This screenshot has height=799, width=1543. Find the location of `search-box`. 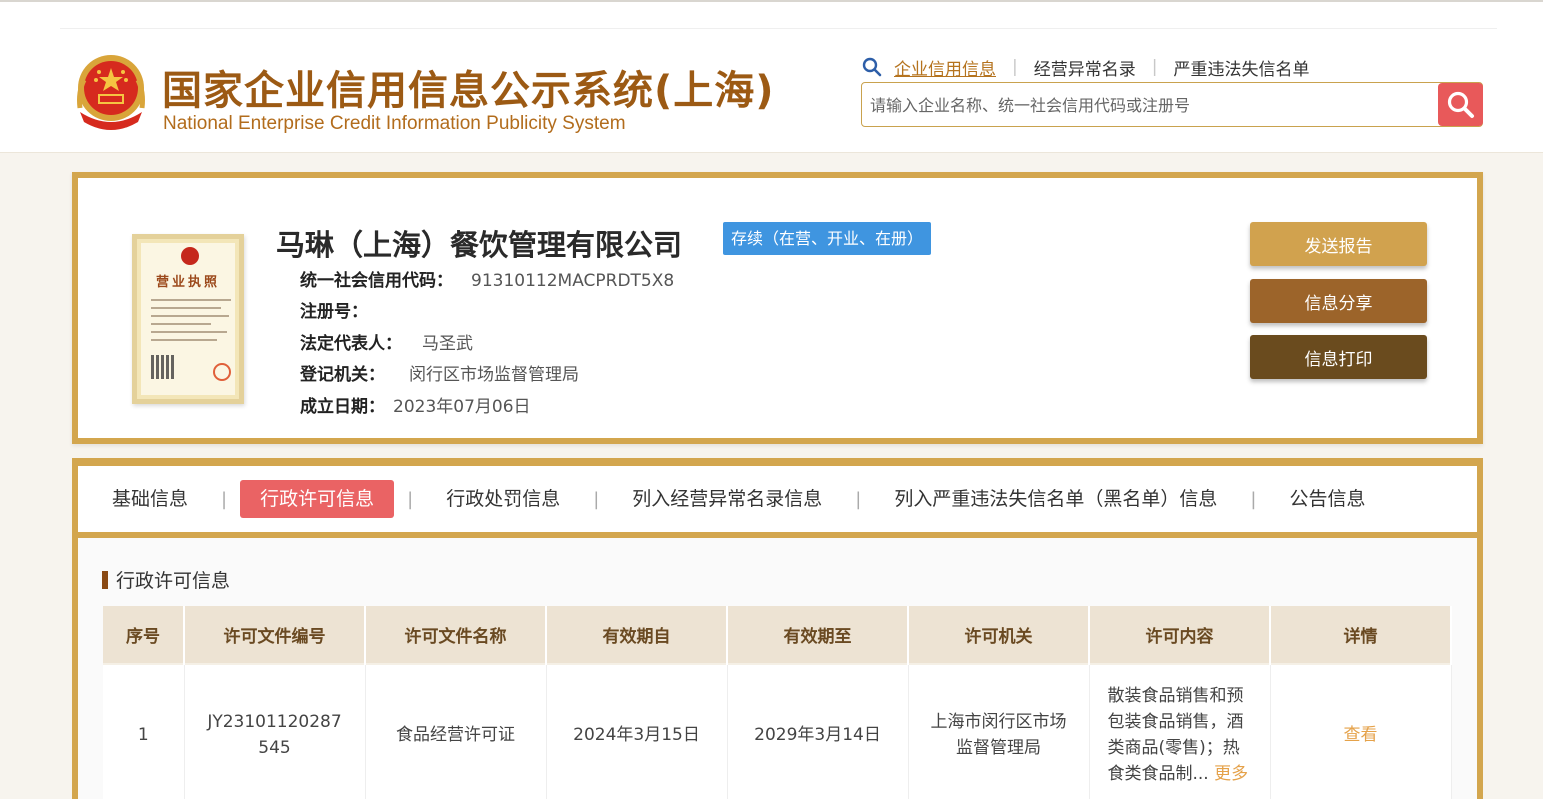

search-box is located at coordinates (1172, 104).